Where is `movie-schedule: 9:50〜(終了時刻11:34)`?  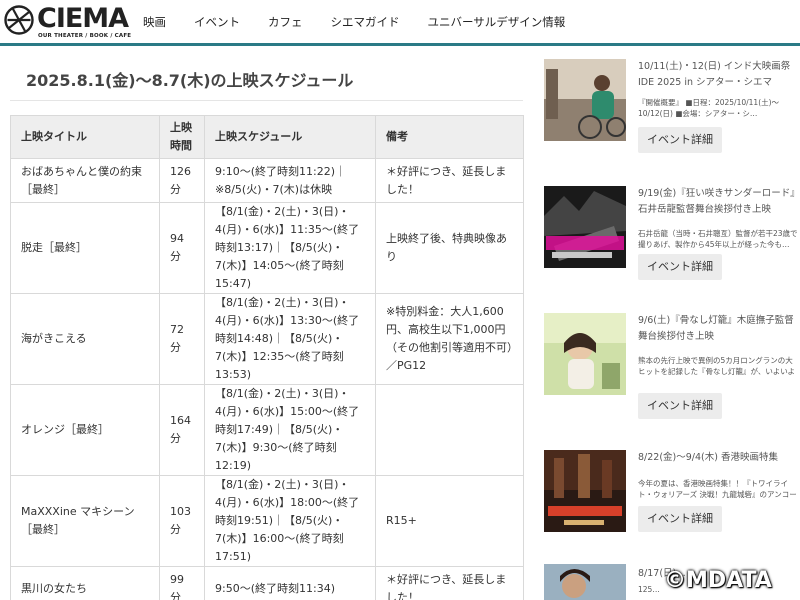
movie-schedule: 9:50〜(終了時刻11:34) is located at coordinates (290, 583).